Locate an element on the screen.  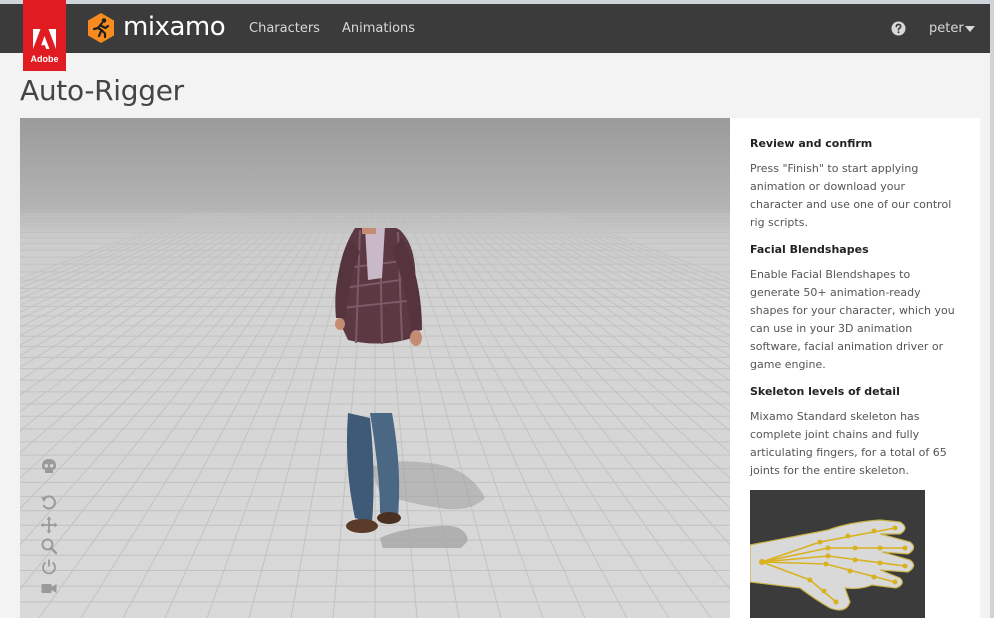
move-icon is located at coordinates (49, 525).